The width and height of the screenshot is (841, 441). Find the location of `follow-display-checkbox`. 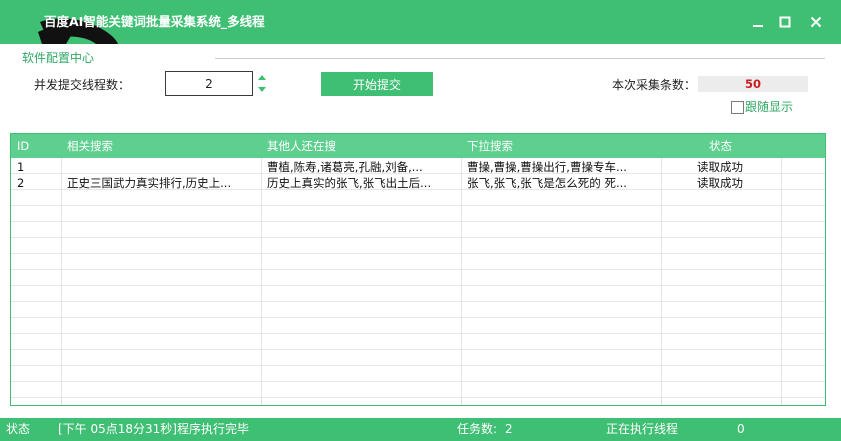

follow-display-checkbox is located at coordinates (737, 107).